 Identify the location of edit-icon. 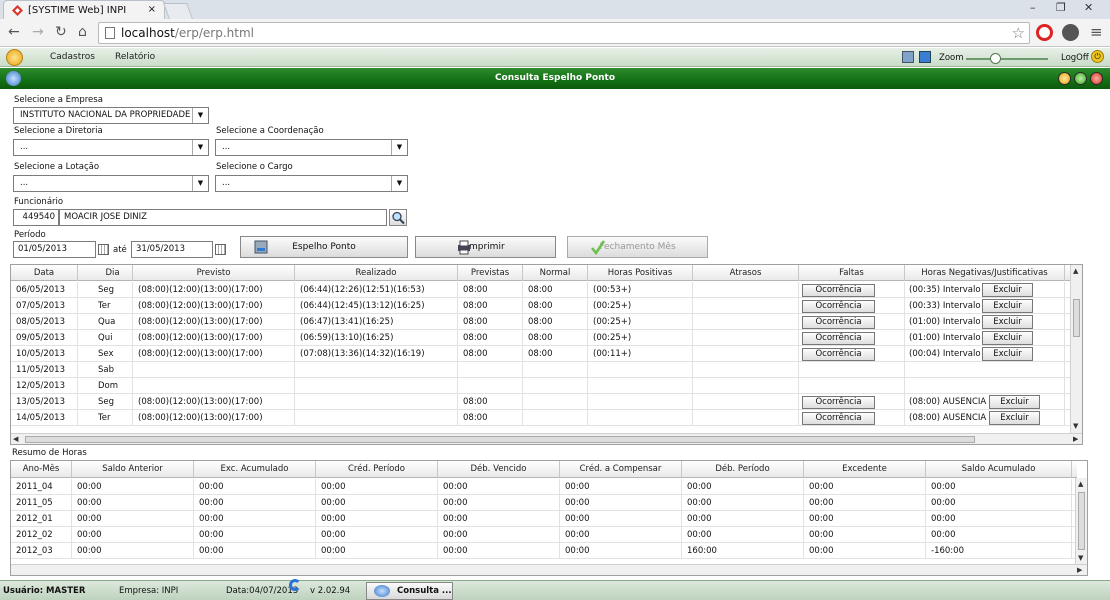
(925, 57).